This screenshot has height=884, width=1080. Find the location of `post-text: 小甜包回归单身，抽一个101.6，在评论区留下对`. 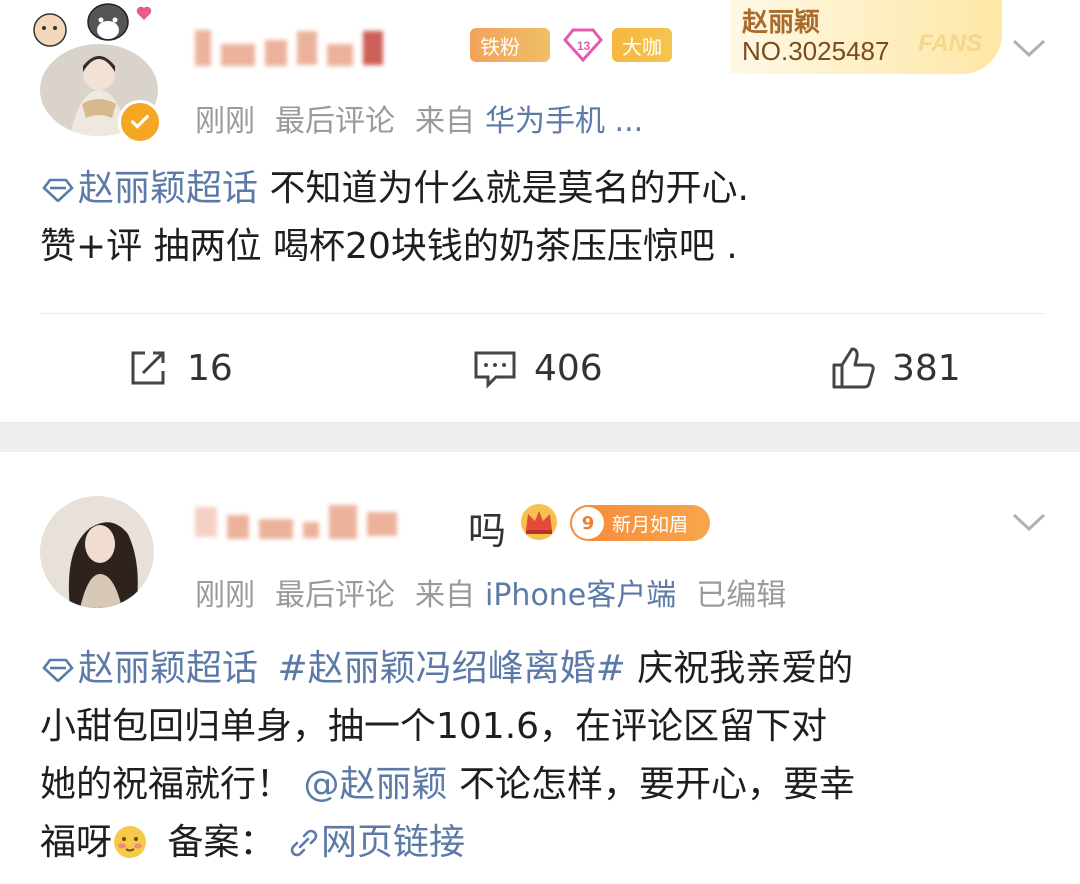

post-text: 小甜包回归单身，抽一个101.6，在评论区留下对 is located at coordinates (434, 726).